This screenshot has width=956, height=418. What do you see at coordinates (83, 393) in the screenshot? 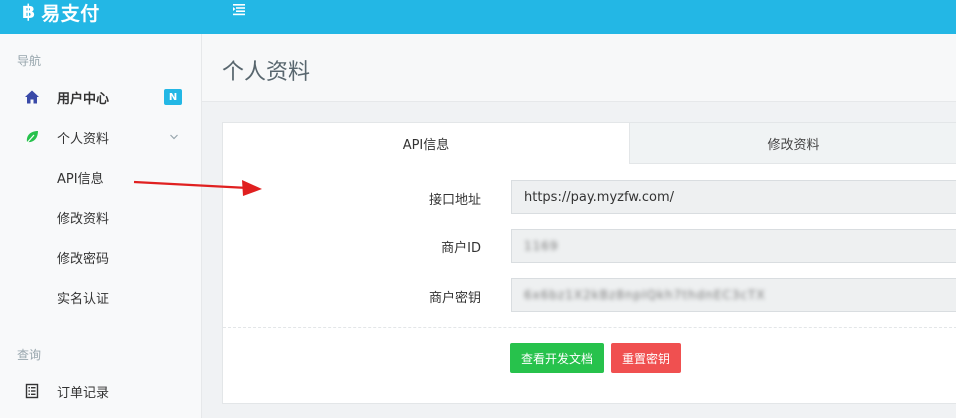
I see `sidebar-item-label: 订单记录` at bounding box center [83, 393].